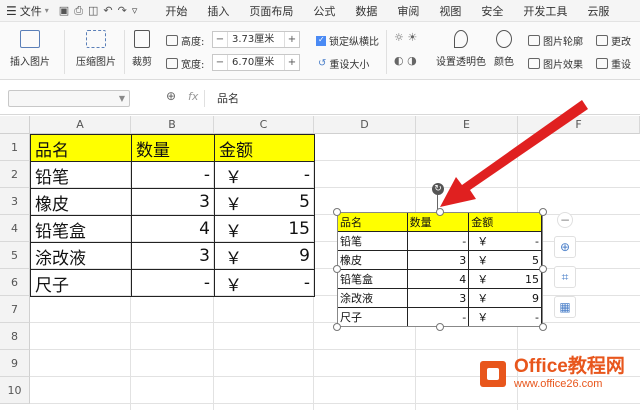  What do you see at coordinates (271, 11) in the screenshot?
I see `tab-page-layout: 页面布局` at bounding box center [271, 11].